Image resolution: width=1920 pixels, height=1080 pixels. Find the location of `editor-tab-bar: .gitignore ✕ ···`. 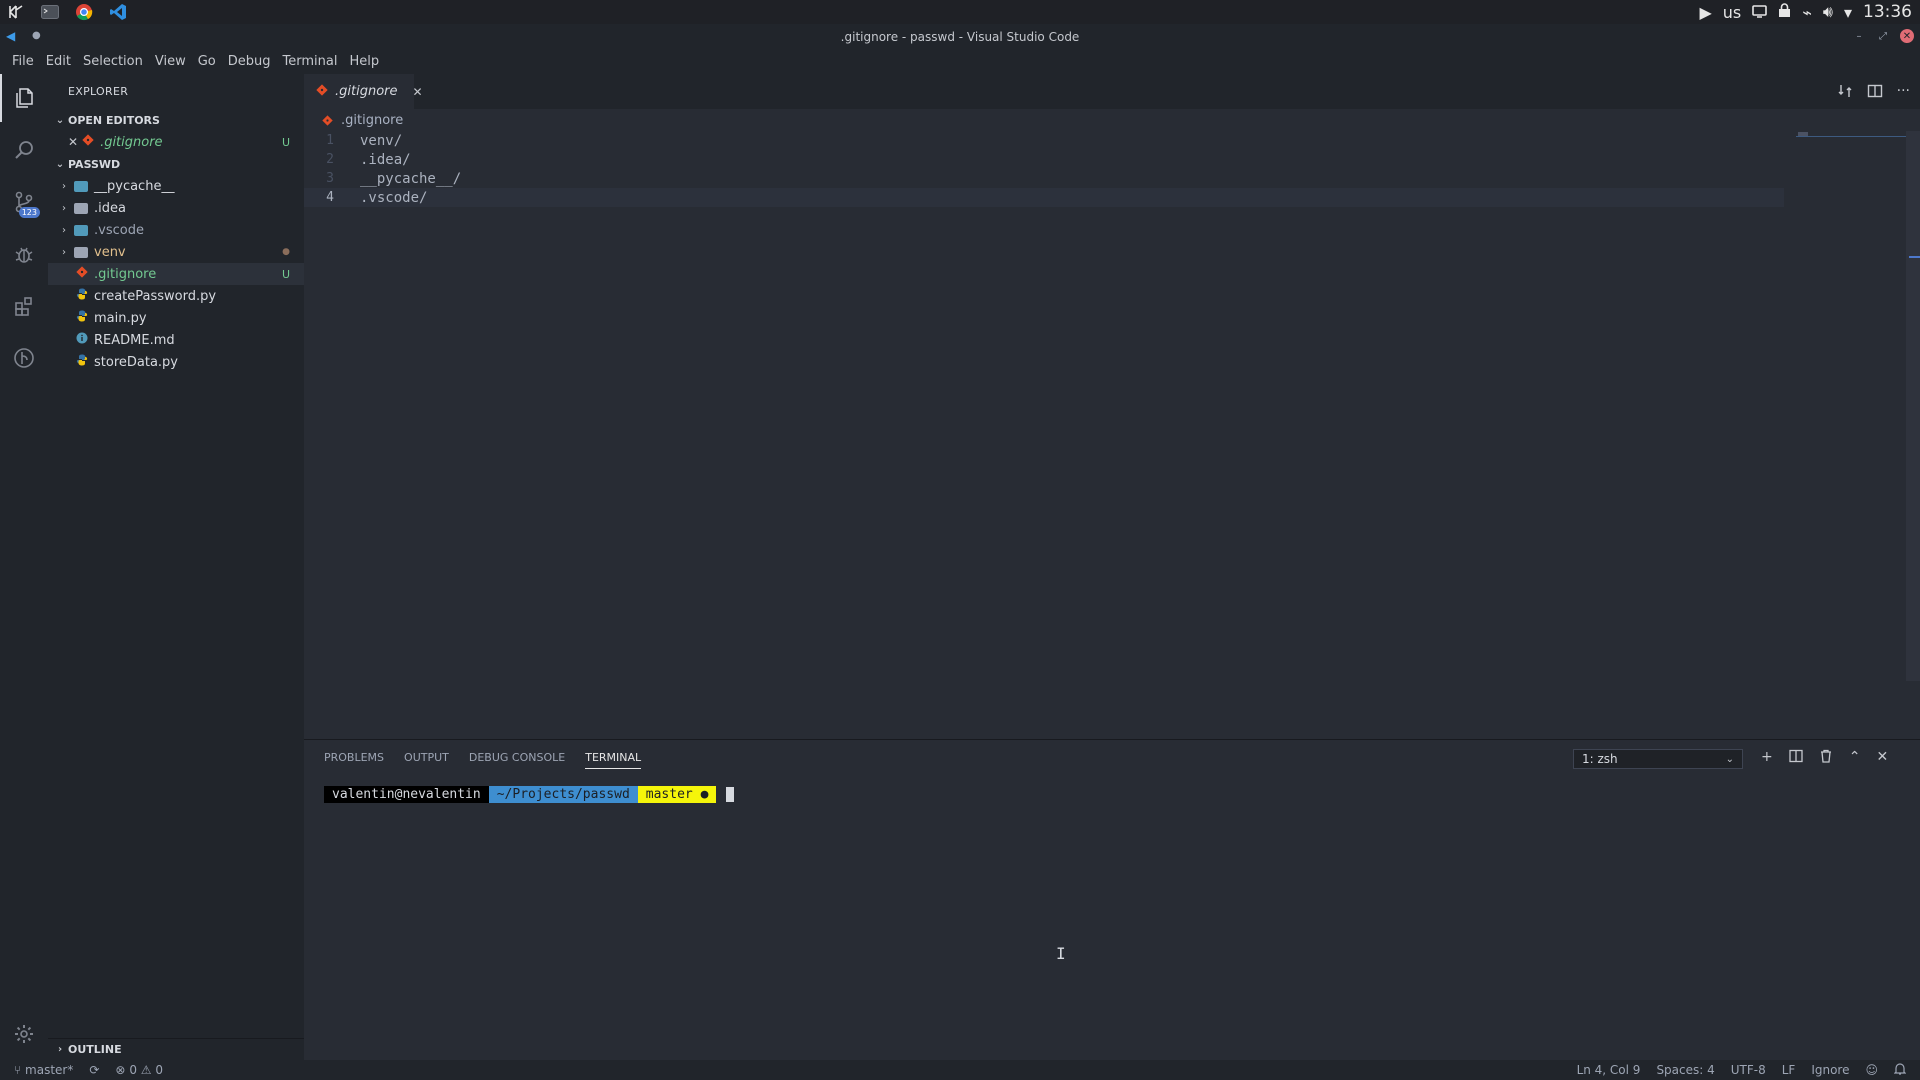

editor-tab-bar: .gitignore ✕ ··· is located at coordinates (1112, 91).